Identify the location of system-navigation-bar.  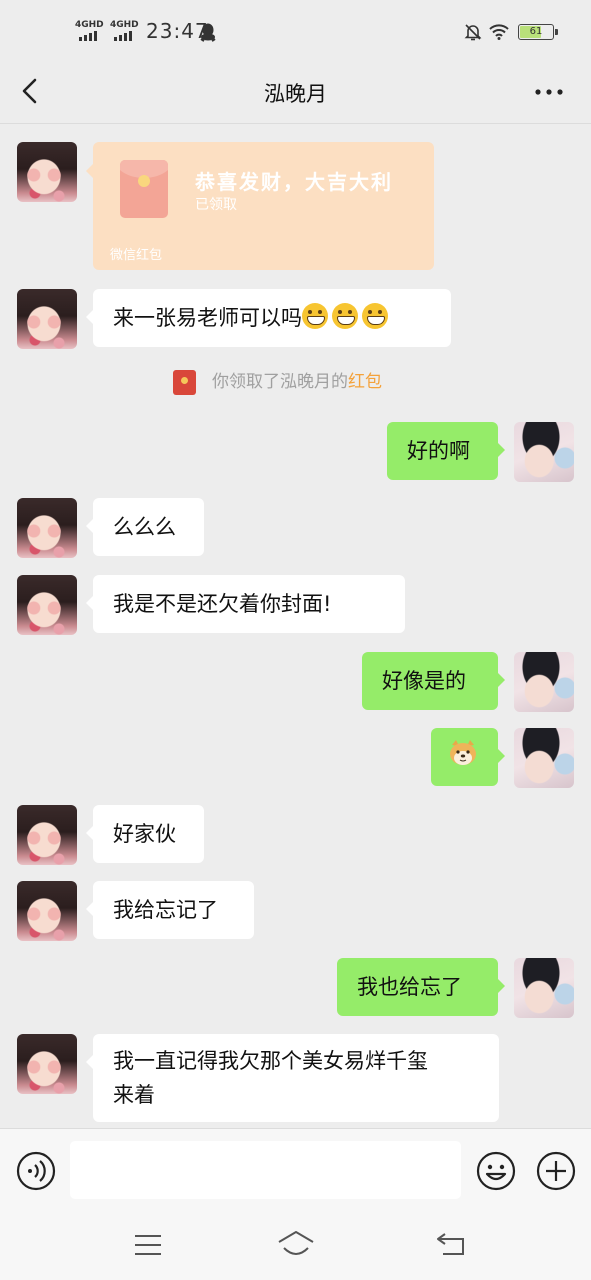
(295, 1246).